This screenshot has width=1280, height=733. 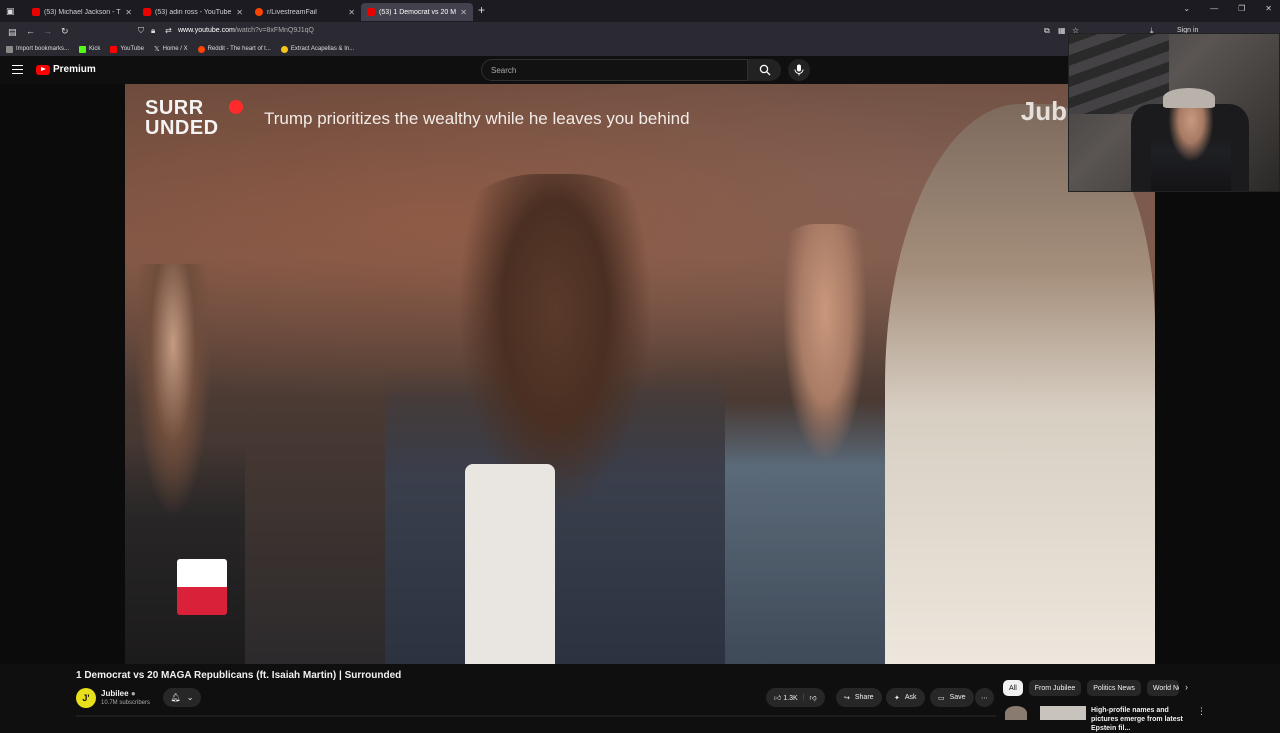 I want to click on browser-tab-1: (53) Michael Jackson - The... ✕, so click(x=82, y=12).